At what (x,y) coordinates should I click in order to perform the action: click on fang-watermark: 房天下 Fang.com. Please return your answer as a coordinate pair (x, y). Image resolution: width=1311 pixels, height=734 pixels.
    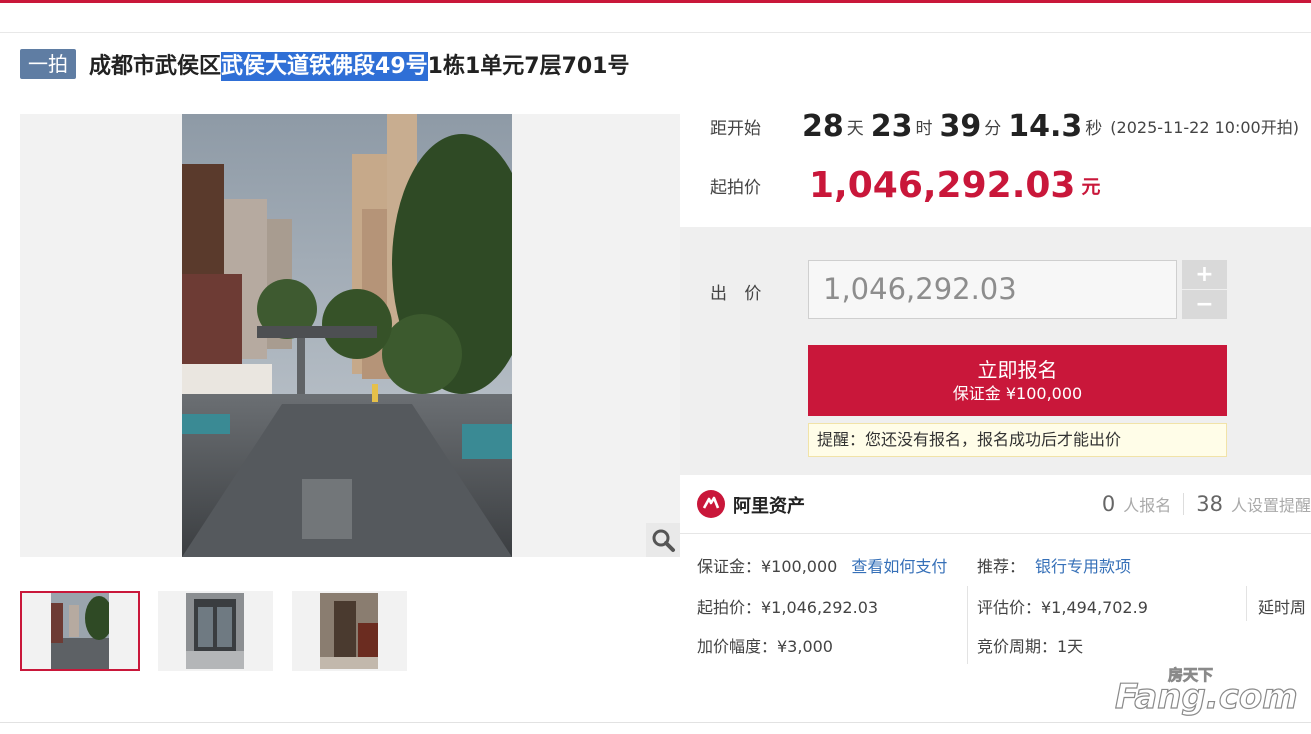
    Looking at the image, I should click on (1206, 692).